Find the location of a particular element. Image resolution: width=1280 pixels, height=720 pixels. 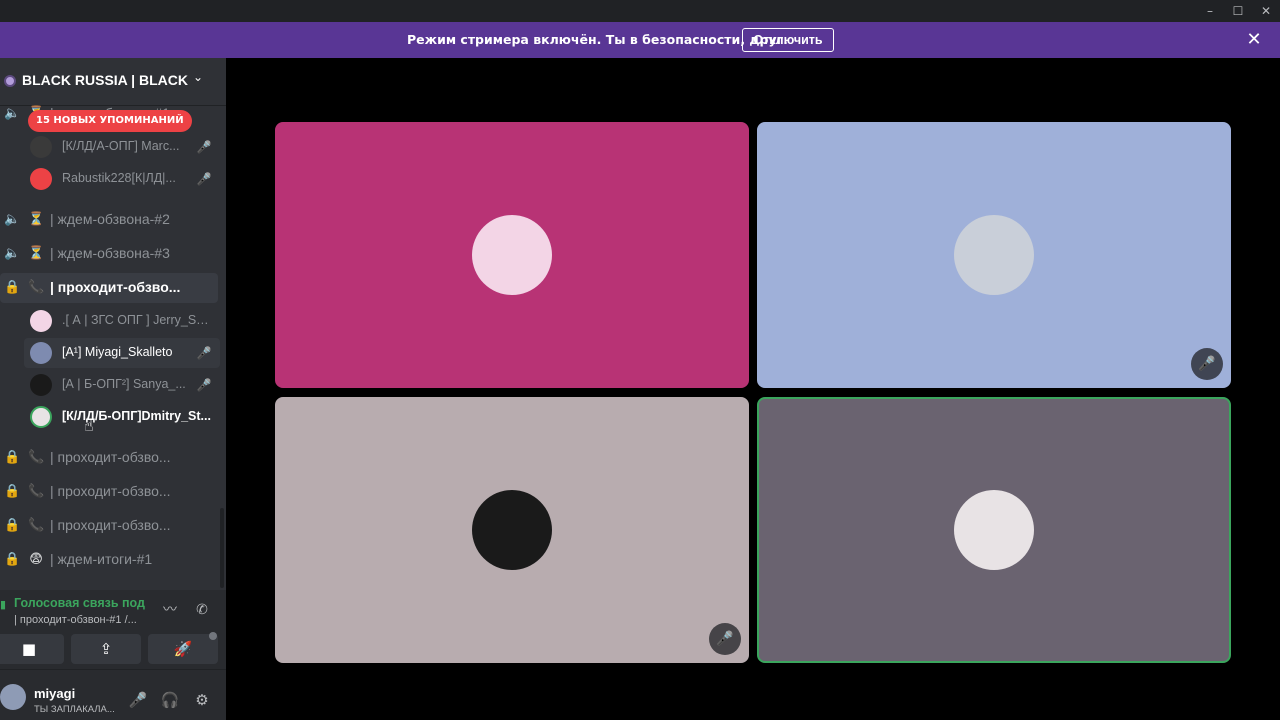

voice-member: [А¹] Miyagi_Skalleto 🎤 is located at coordinates (122, 353).